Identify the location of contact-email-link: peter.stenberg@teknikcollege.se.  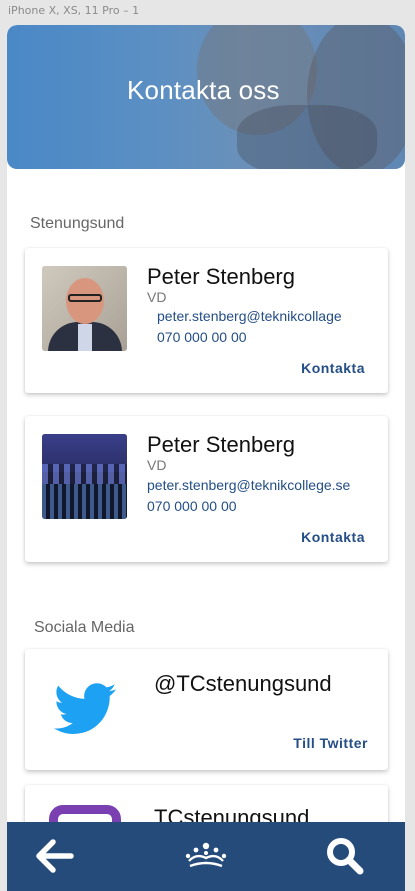
(248, 485).